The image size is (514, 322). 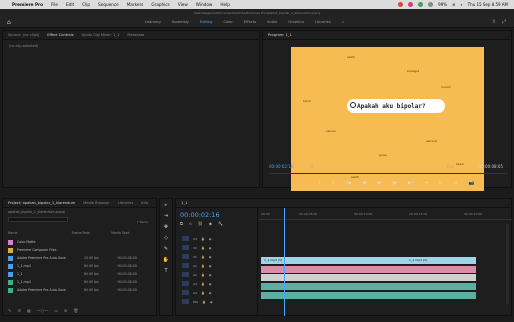 I want to click on tab-libraries: Libraries, so click(x=126, y=203).